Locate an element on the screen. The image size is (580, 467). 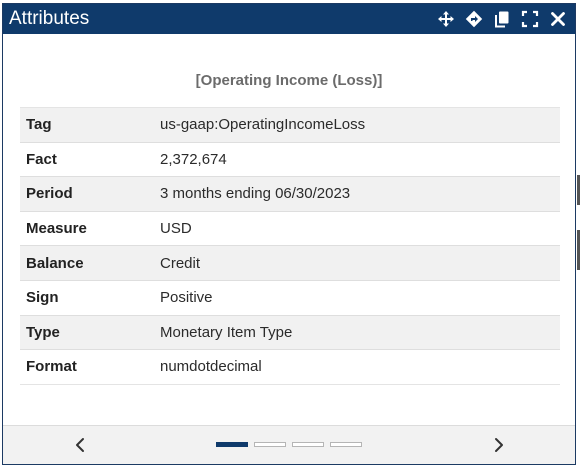
attribute-row: Format numdotdecimal is located at coordinates (290, 367).